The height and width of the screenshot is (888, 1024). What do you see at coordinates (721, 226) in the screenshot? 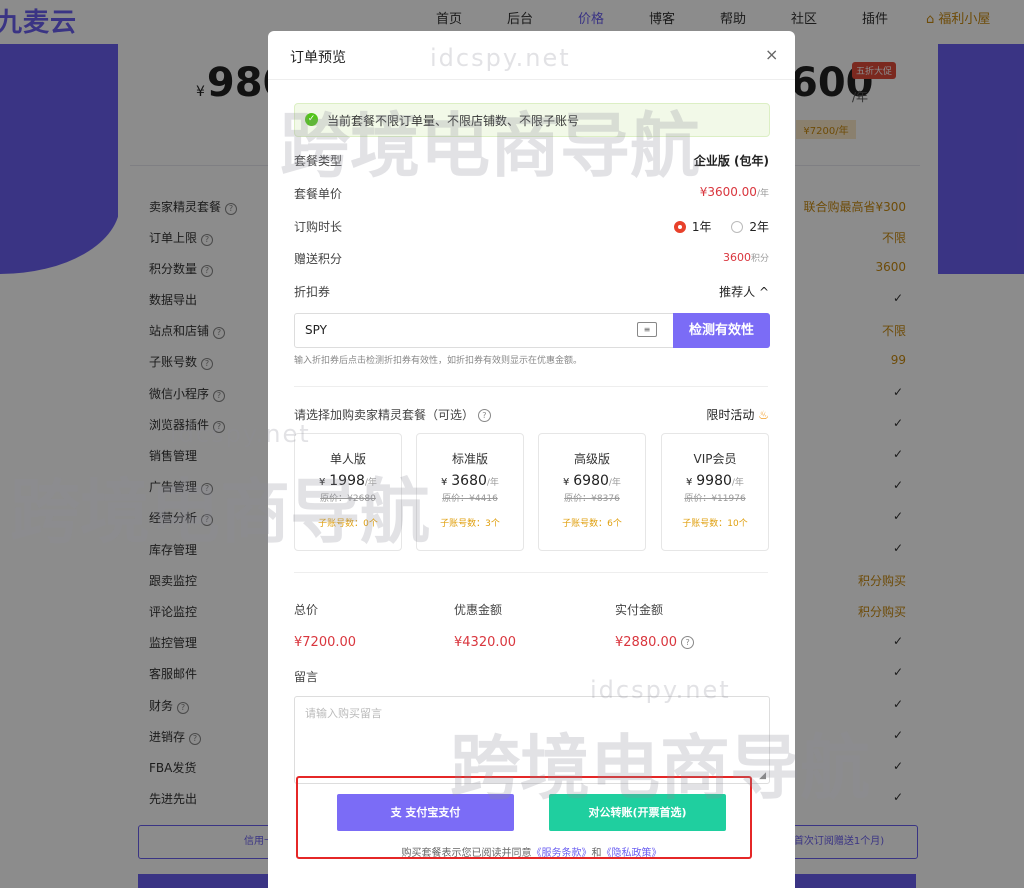
I see `duration-options: 1年 2年` at bounding box center [721, 226].